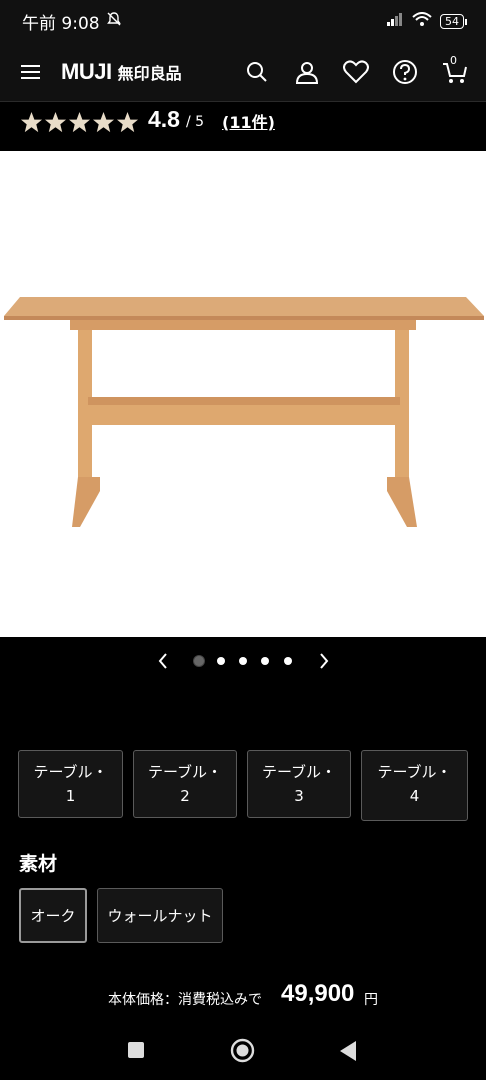  I want to click on rating-max: / 5, so click(195, 122).